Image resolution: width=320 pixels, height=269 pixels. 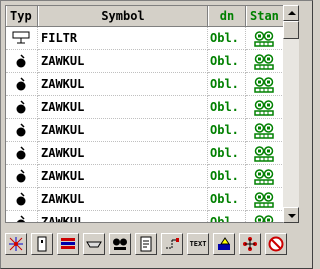 I want to click on text-button: TEXT, so click(x=198, y=244).